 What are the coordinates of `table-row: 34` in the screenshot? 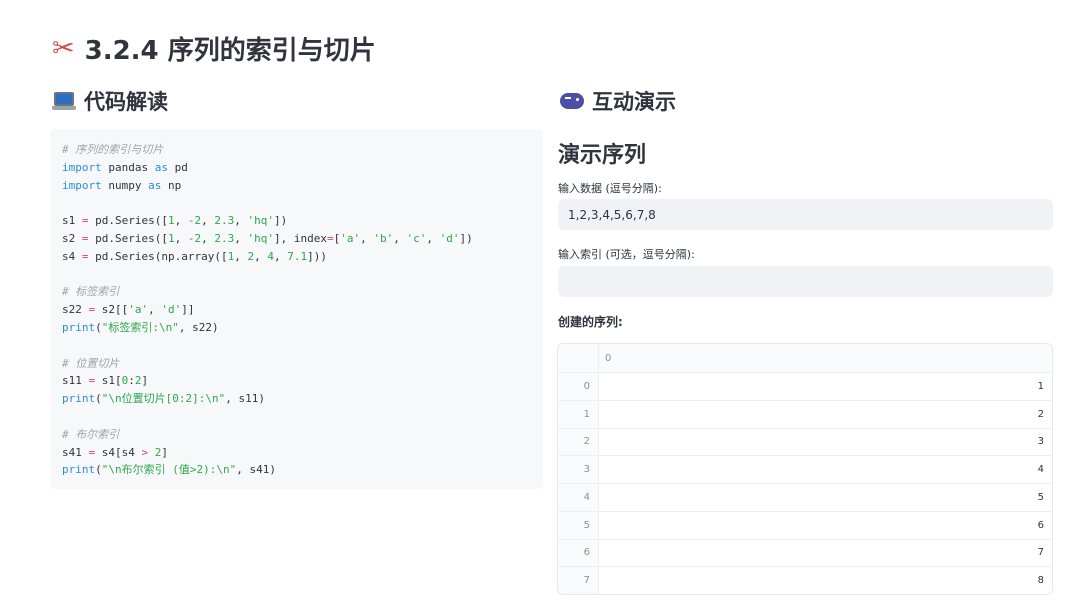 It's located at (805, 469).